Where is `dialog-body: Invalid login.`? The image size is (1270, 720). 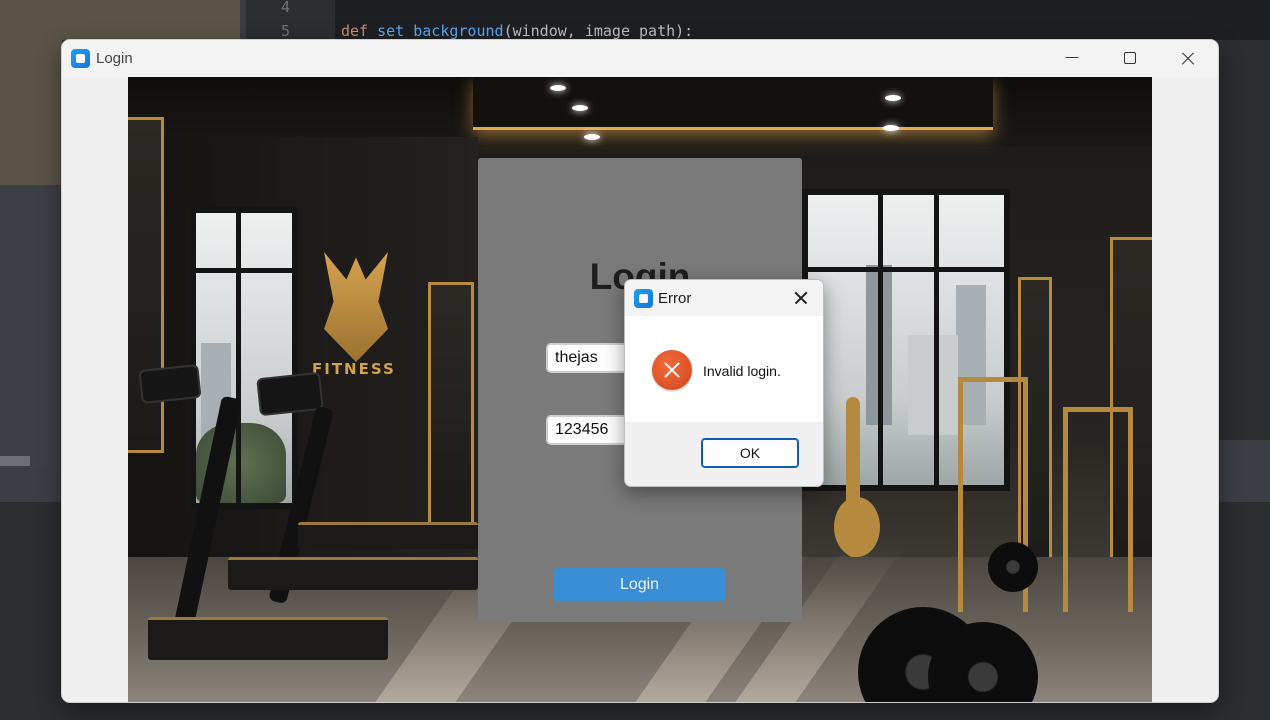 dialog-body: Invalid login. is located at coordinates (724, 369).